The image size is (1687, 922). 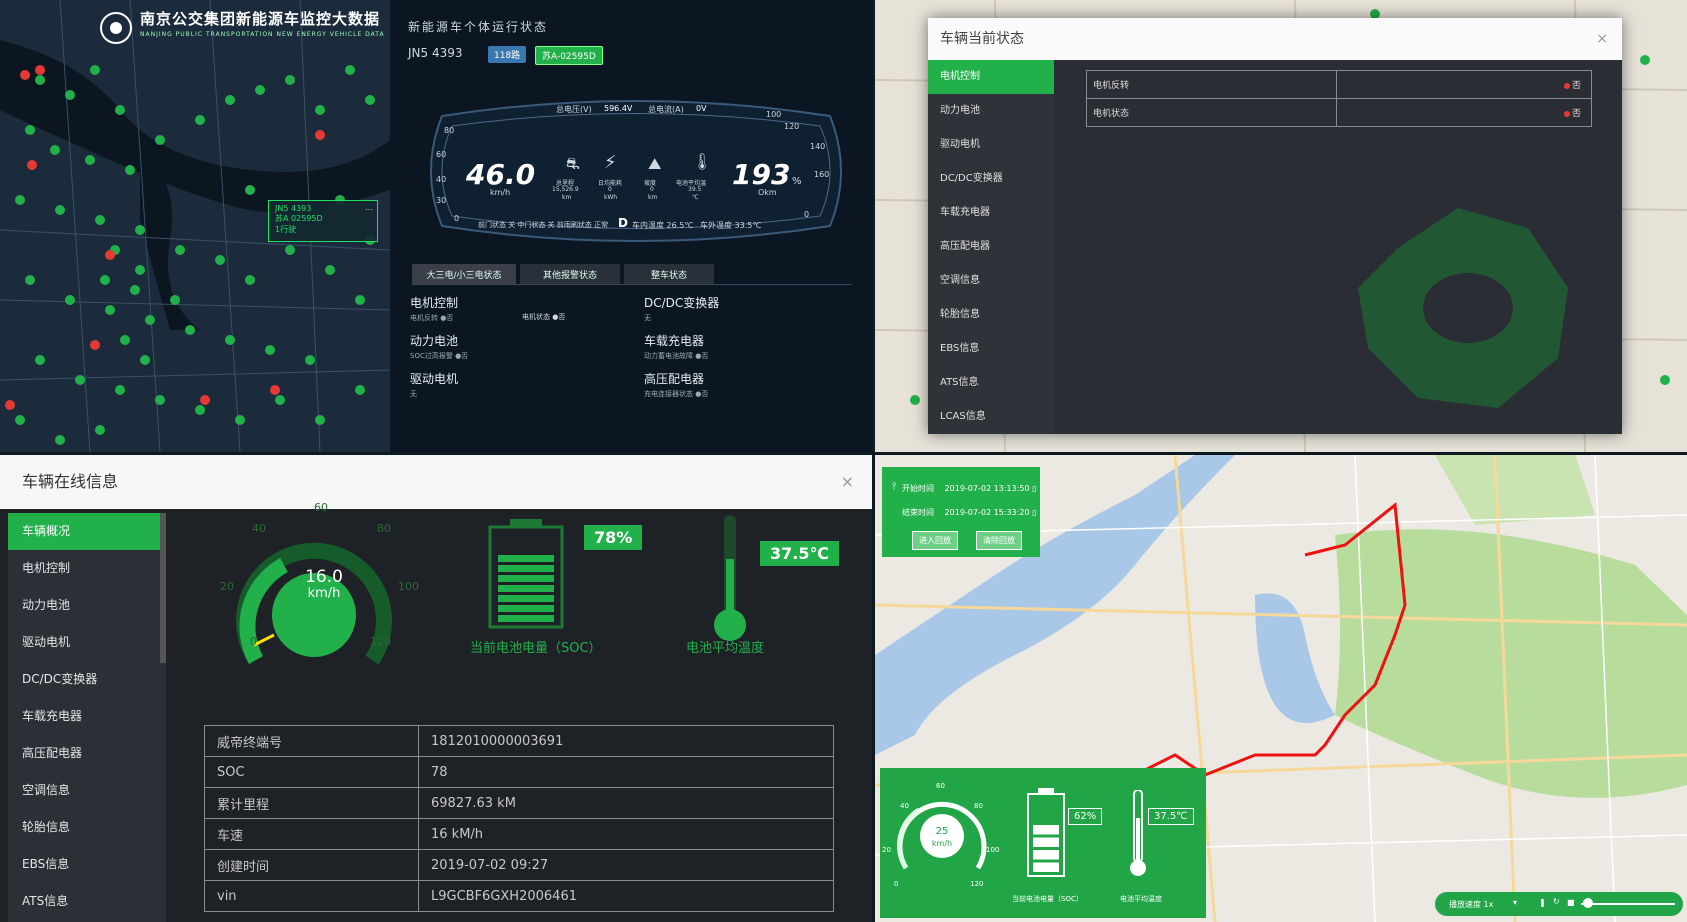 I want to click on system-battery: 动力电池 SOC过高报警 ●否, so click(x=439, y=346).